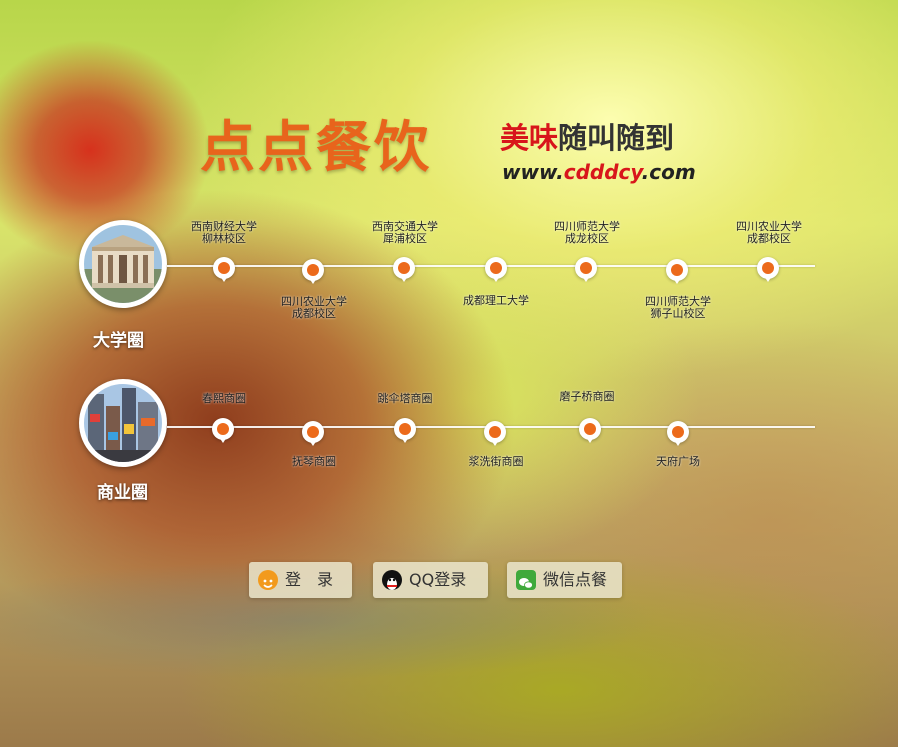 The height and width of the screenshot is (747, 898). Describe the element at coordinates (224, 233) in the screenshot. I see `label-swufe: 西南财经大学 柳林校区` at that location.